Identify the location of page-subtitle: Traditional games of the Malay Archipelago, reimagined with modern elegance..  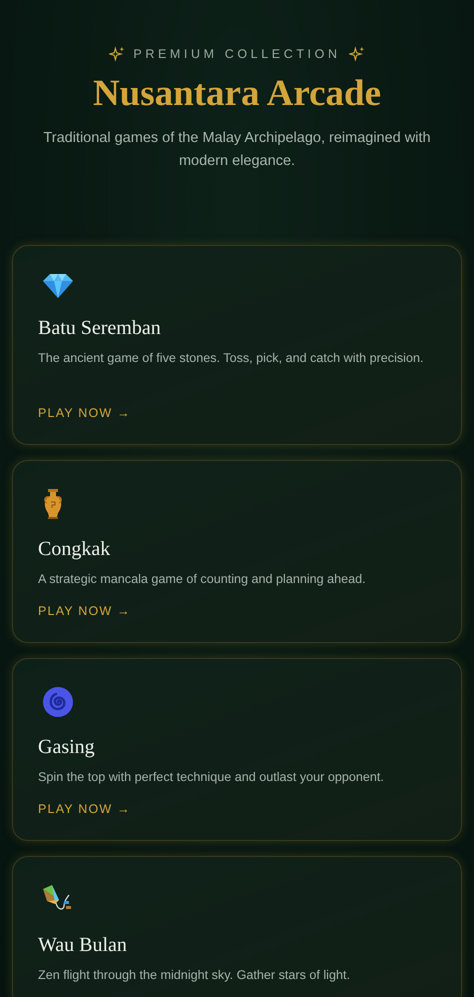
(237, 149).